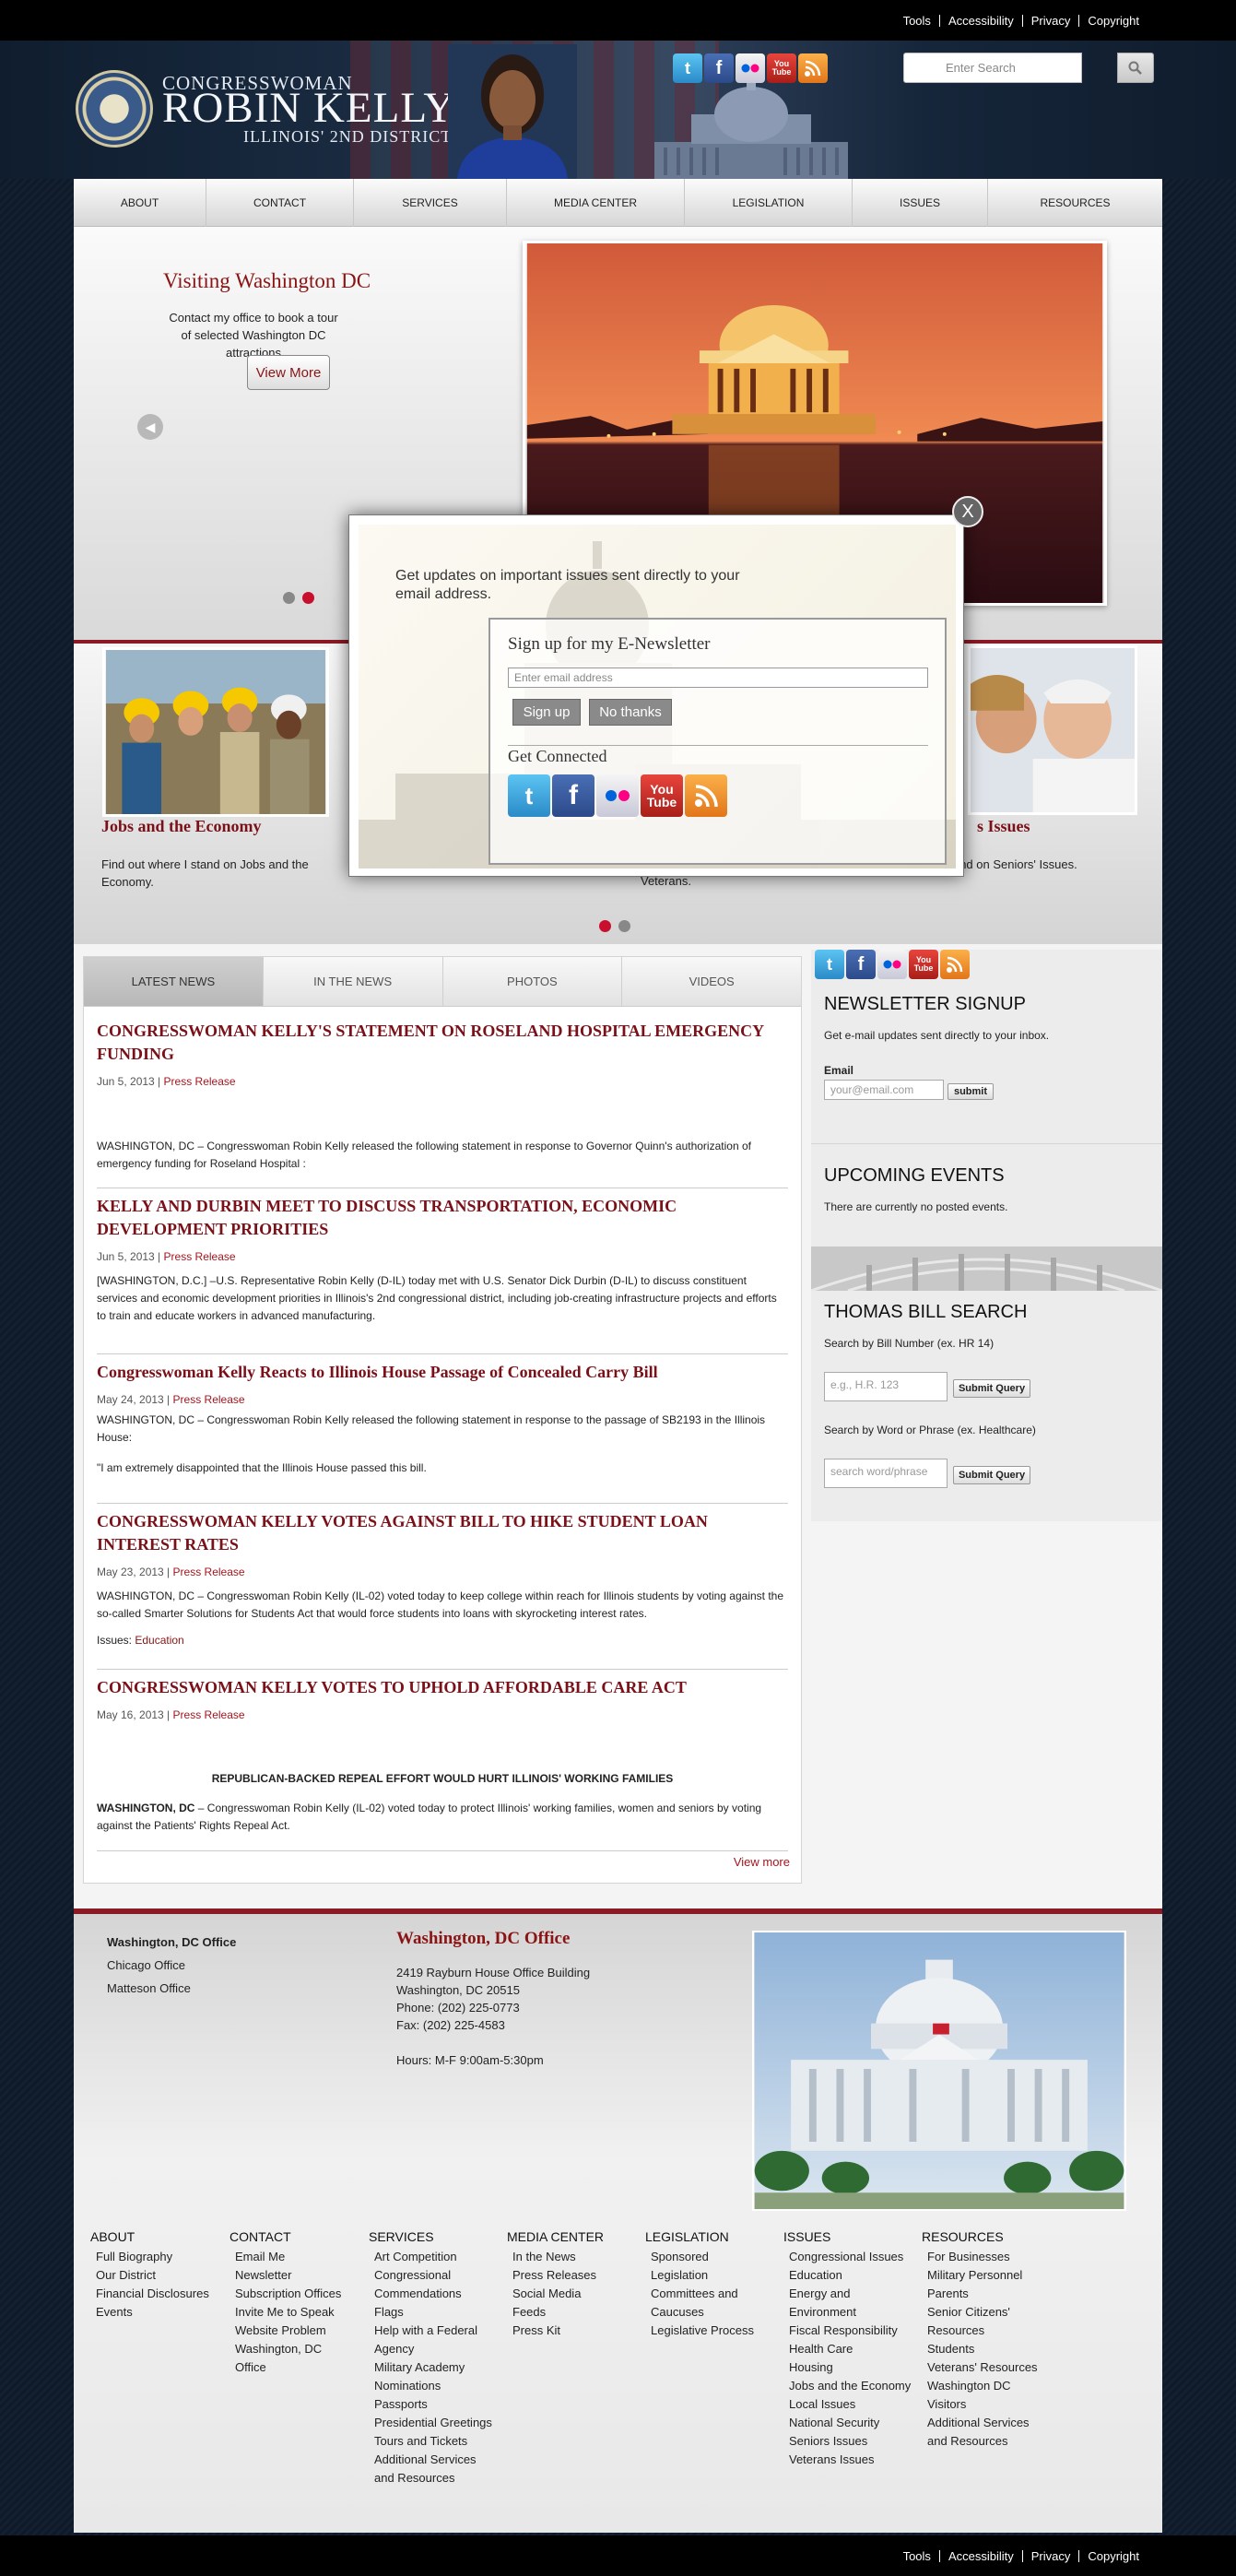 The image size is (1236, 2576). What do you see at coordinates (431, 203) in the screenshot?
I see `nav-services: SERVICES` at bounding box center [431, 203].